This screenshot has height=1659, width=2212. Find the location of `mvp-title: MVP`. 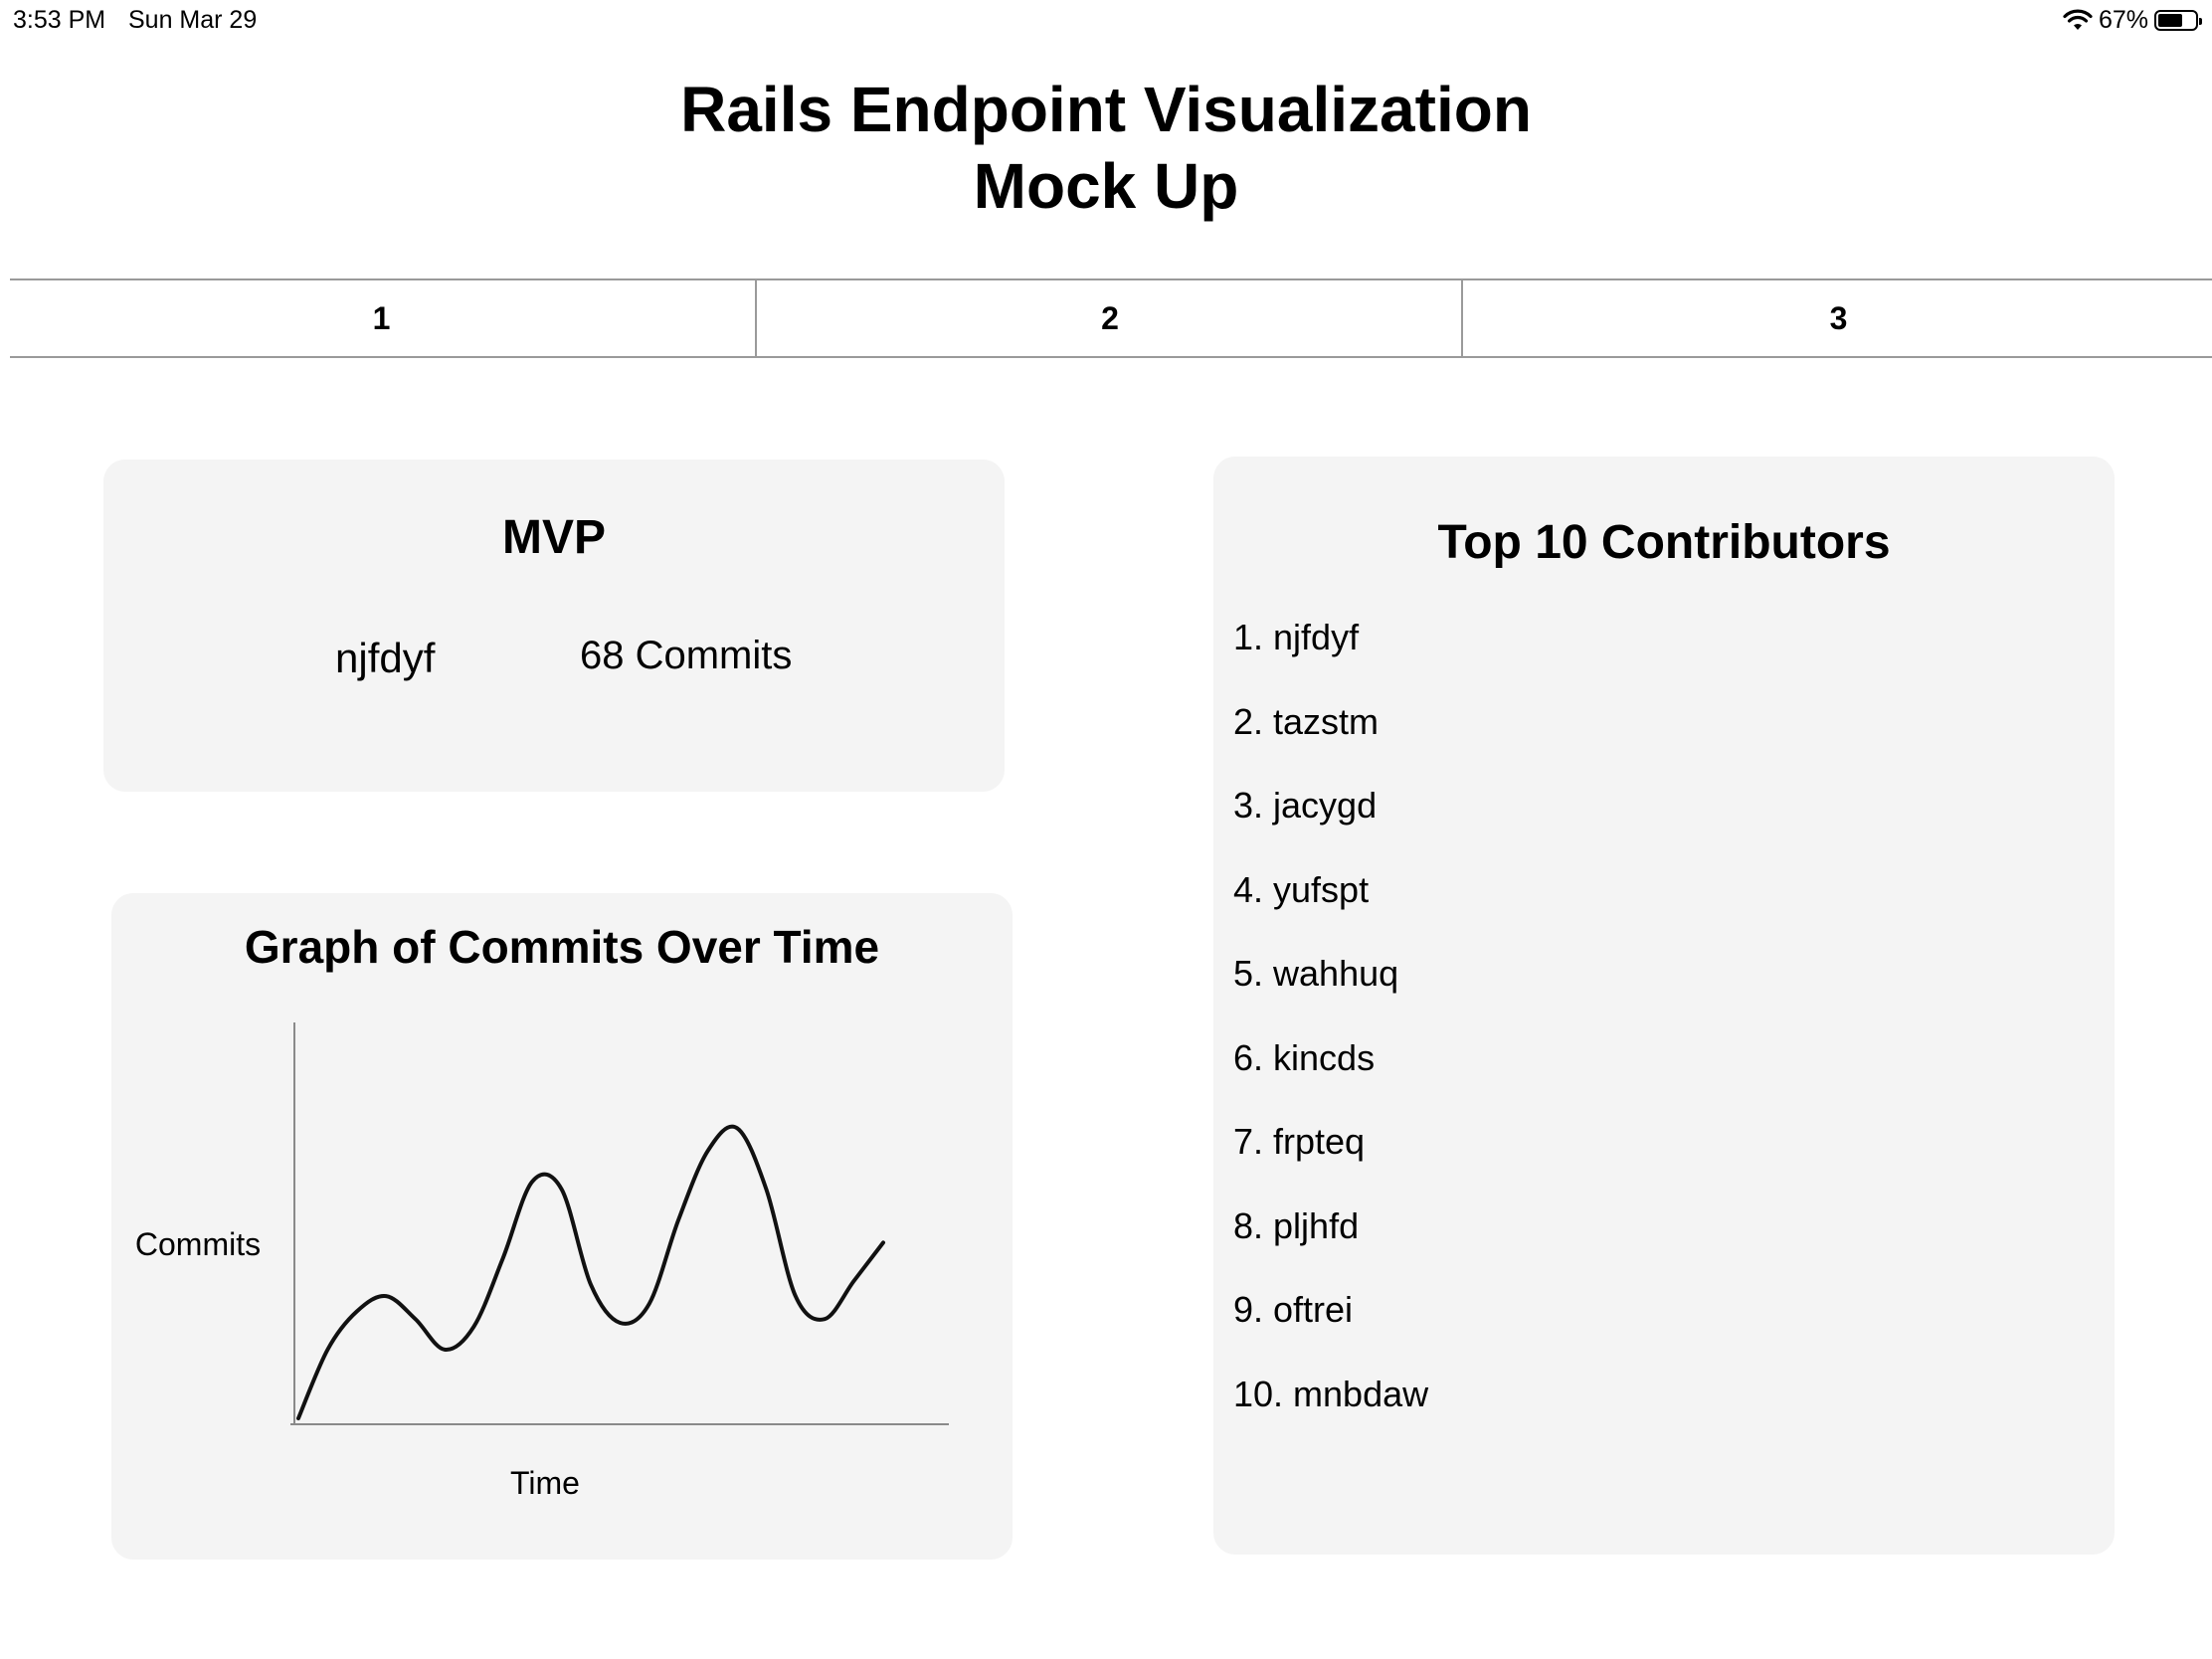

mvp-title: MVP is located at coordinates (553, 537).